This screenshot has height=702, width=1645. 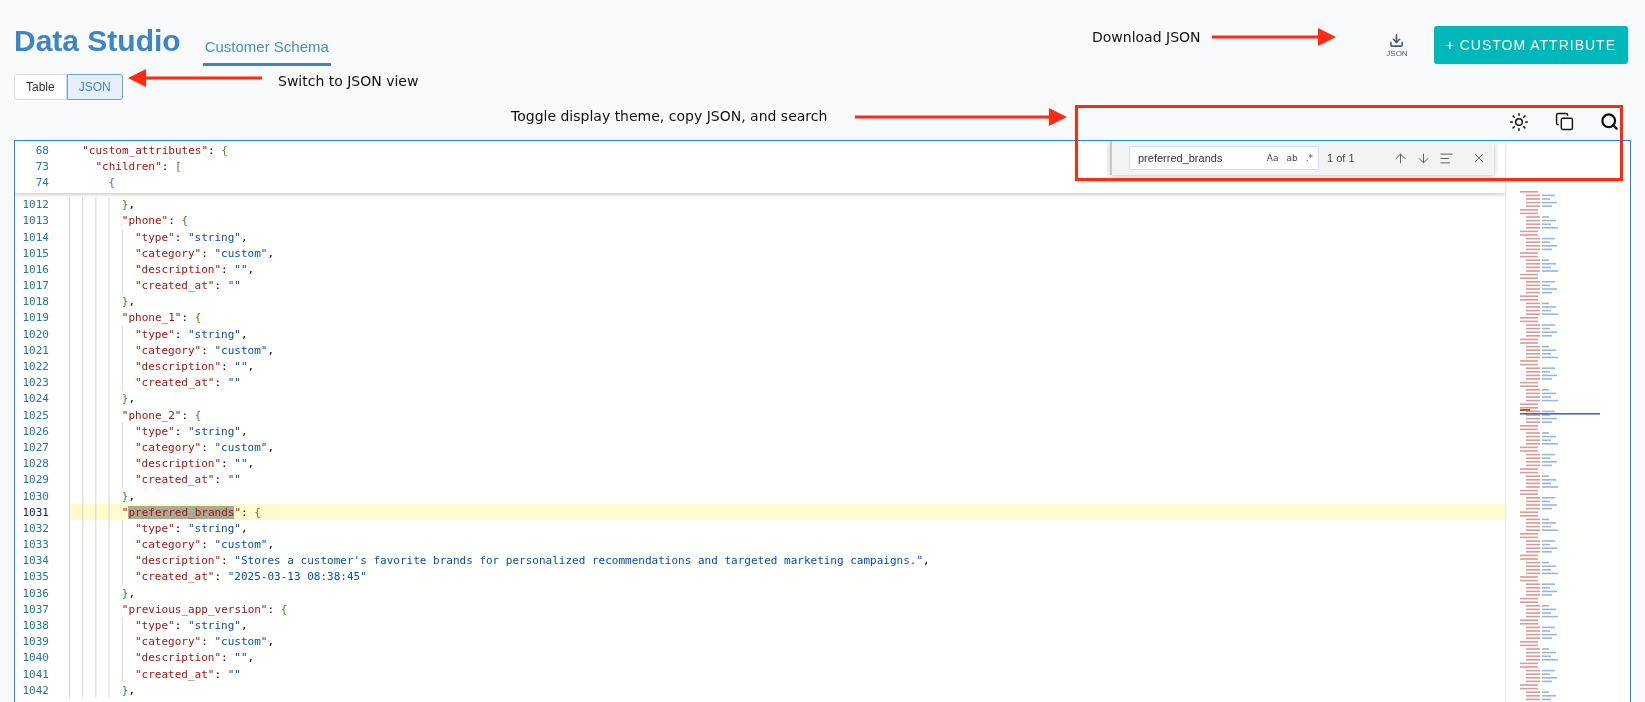 I want to click on line-number: 68, so click(x=41, y=150).